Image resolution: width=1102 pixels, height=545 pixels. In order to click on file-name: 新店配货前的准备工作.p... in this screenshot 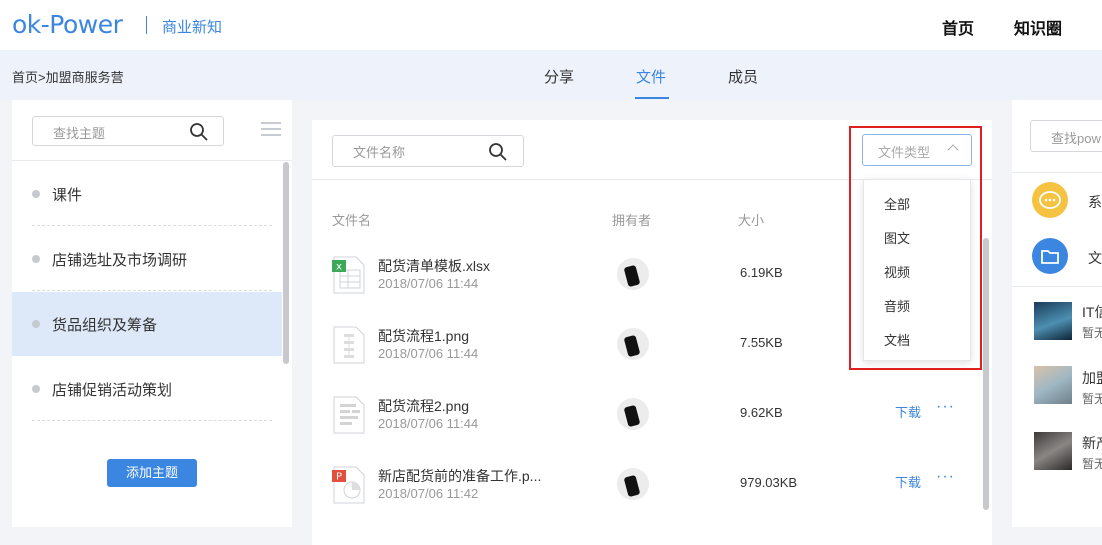, I will do `click(459, 476)`.